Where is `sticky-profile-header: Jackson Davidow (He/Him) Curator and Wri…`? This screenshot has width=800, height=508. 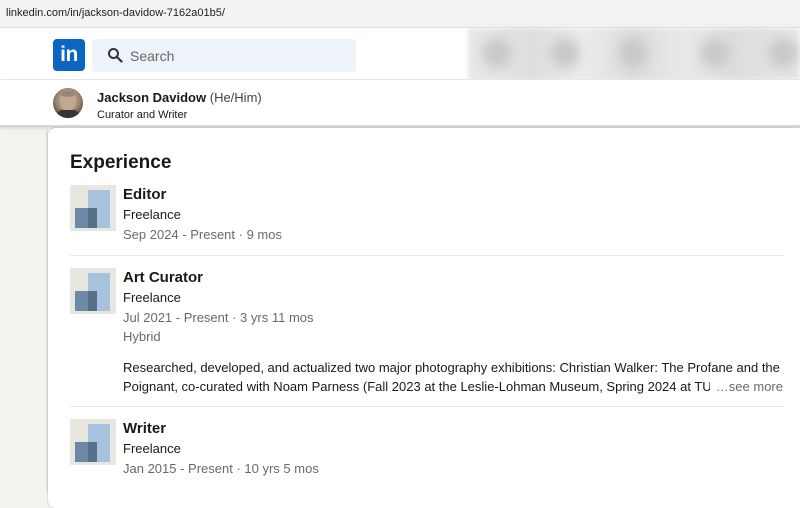
sticky-profile-header: Jackson Davidow (He/Him) Curator and Wri… is located at coordinates (400, 103).